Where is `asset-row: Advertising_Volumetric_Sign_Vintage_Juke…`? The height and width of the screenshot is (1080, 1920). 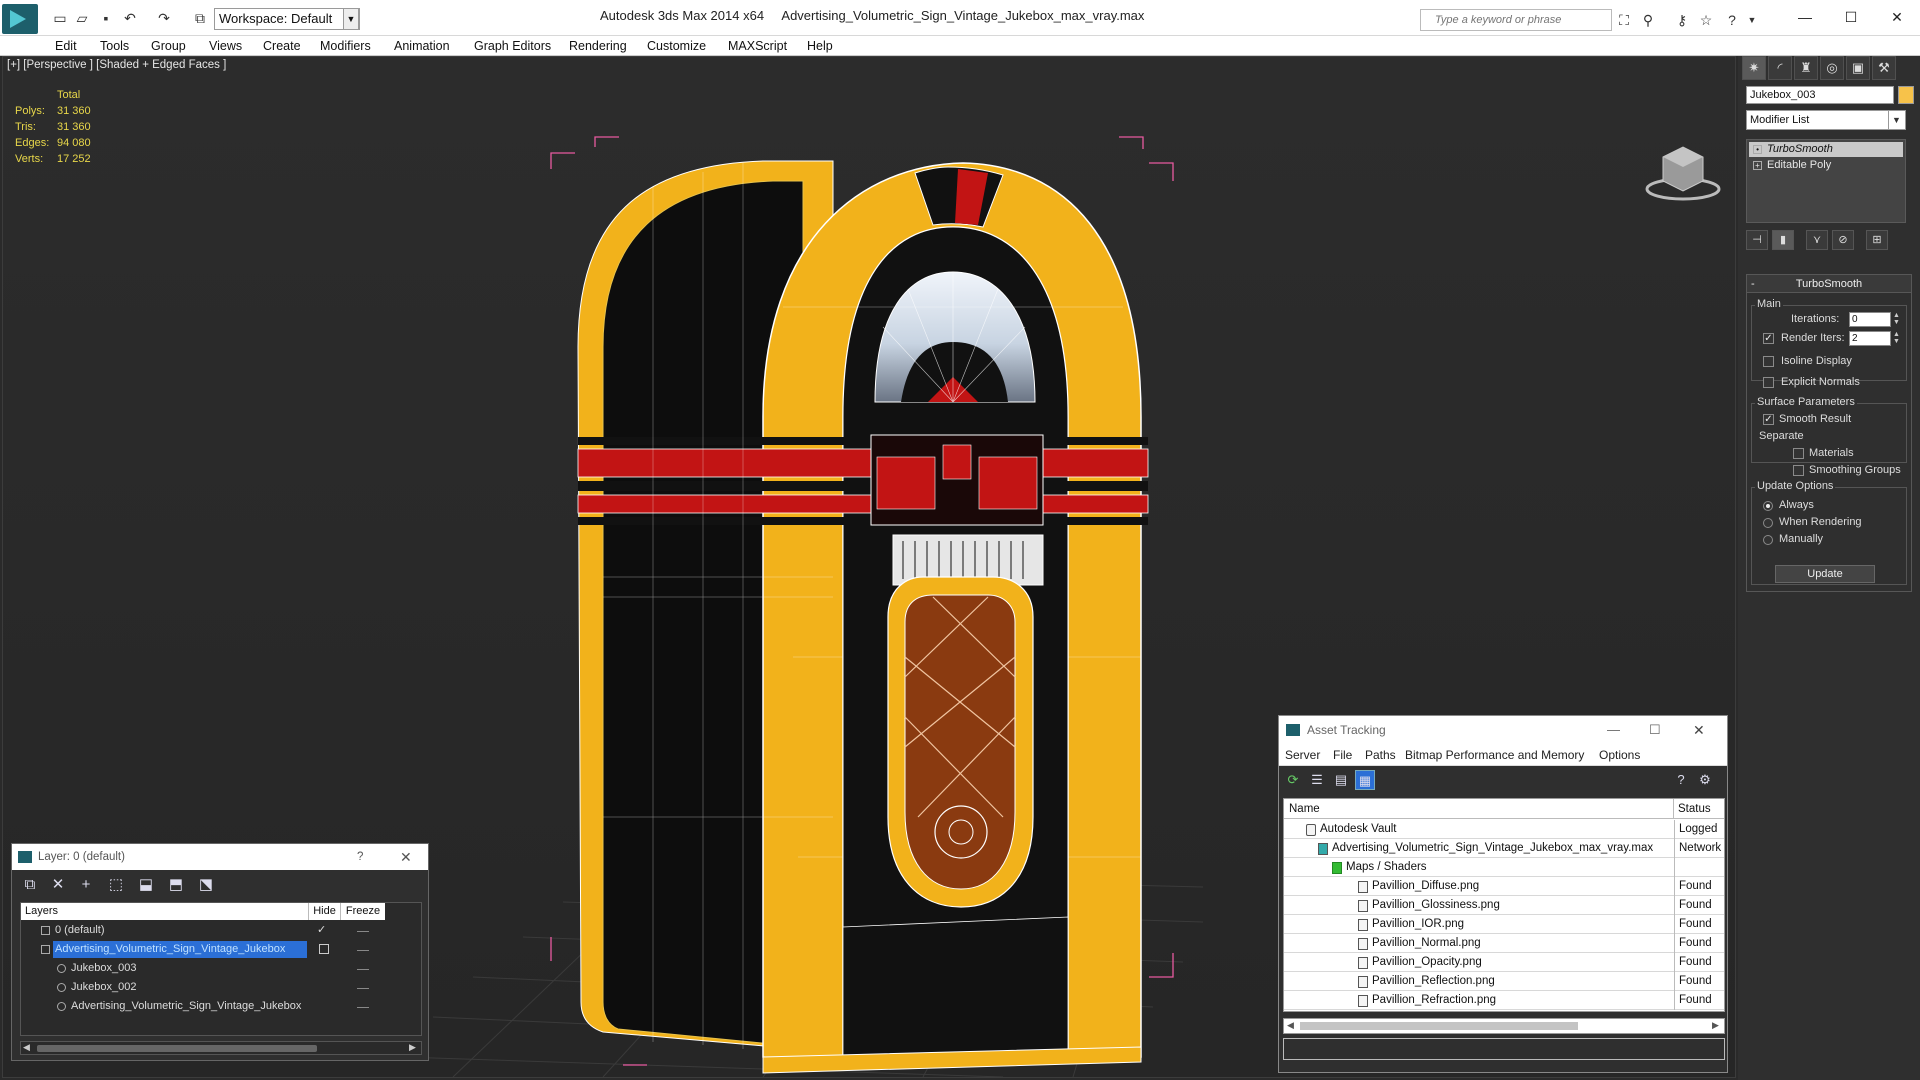 asset-row: Advertising_Volumetric_Sign_Vintage_Juke… is located at coordinates (1504, 848).